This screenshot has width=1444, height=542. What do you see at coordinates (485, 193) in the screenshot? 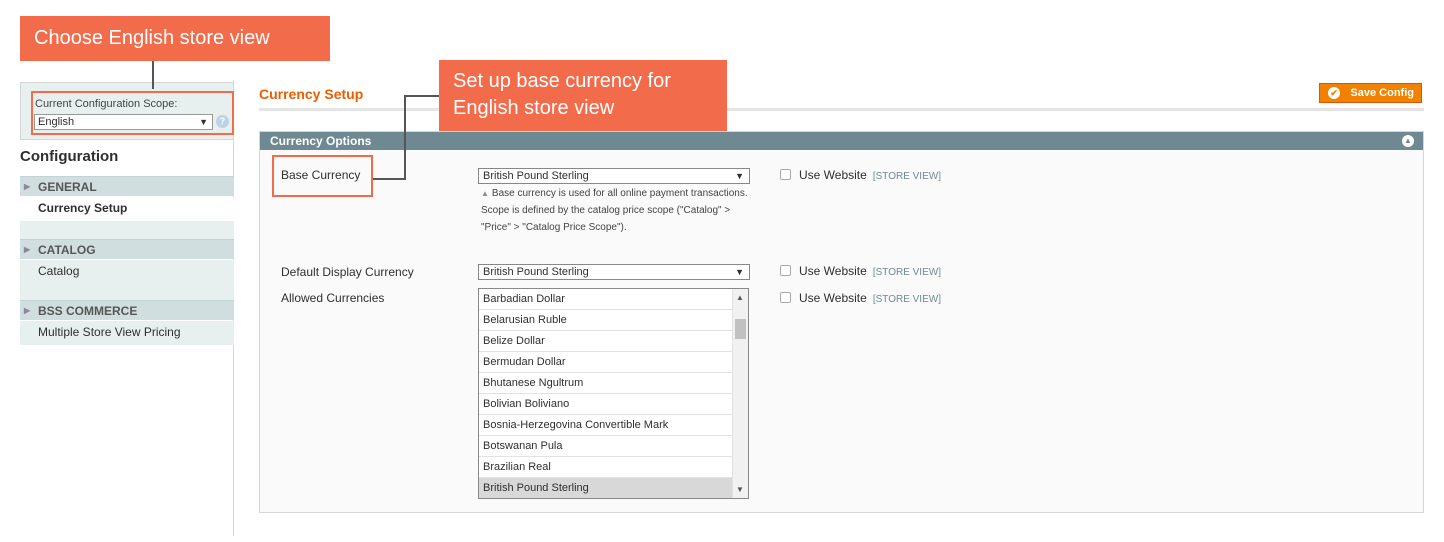
I see `note-arrow-icon: ▲` at bounding box center [485, 193].